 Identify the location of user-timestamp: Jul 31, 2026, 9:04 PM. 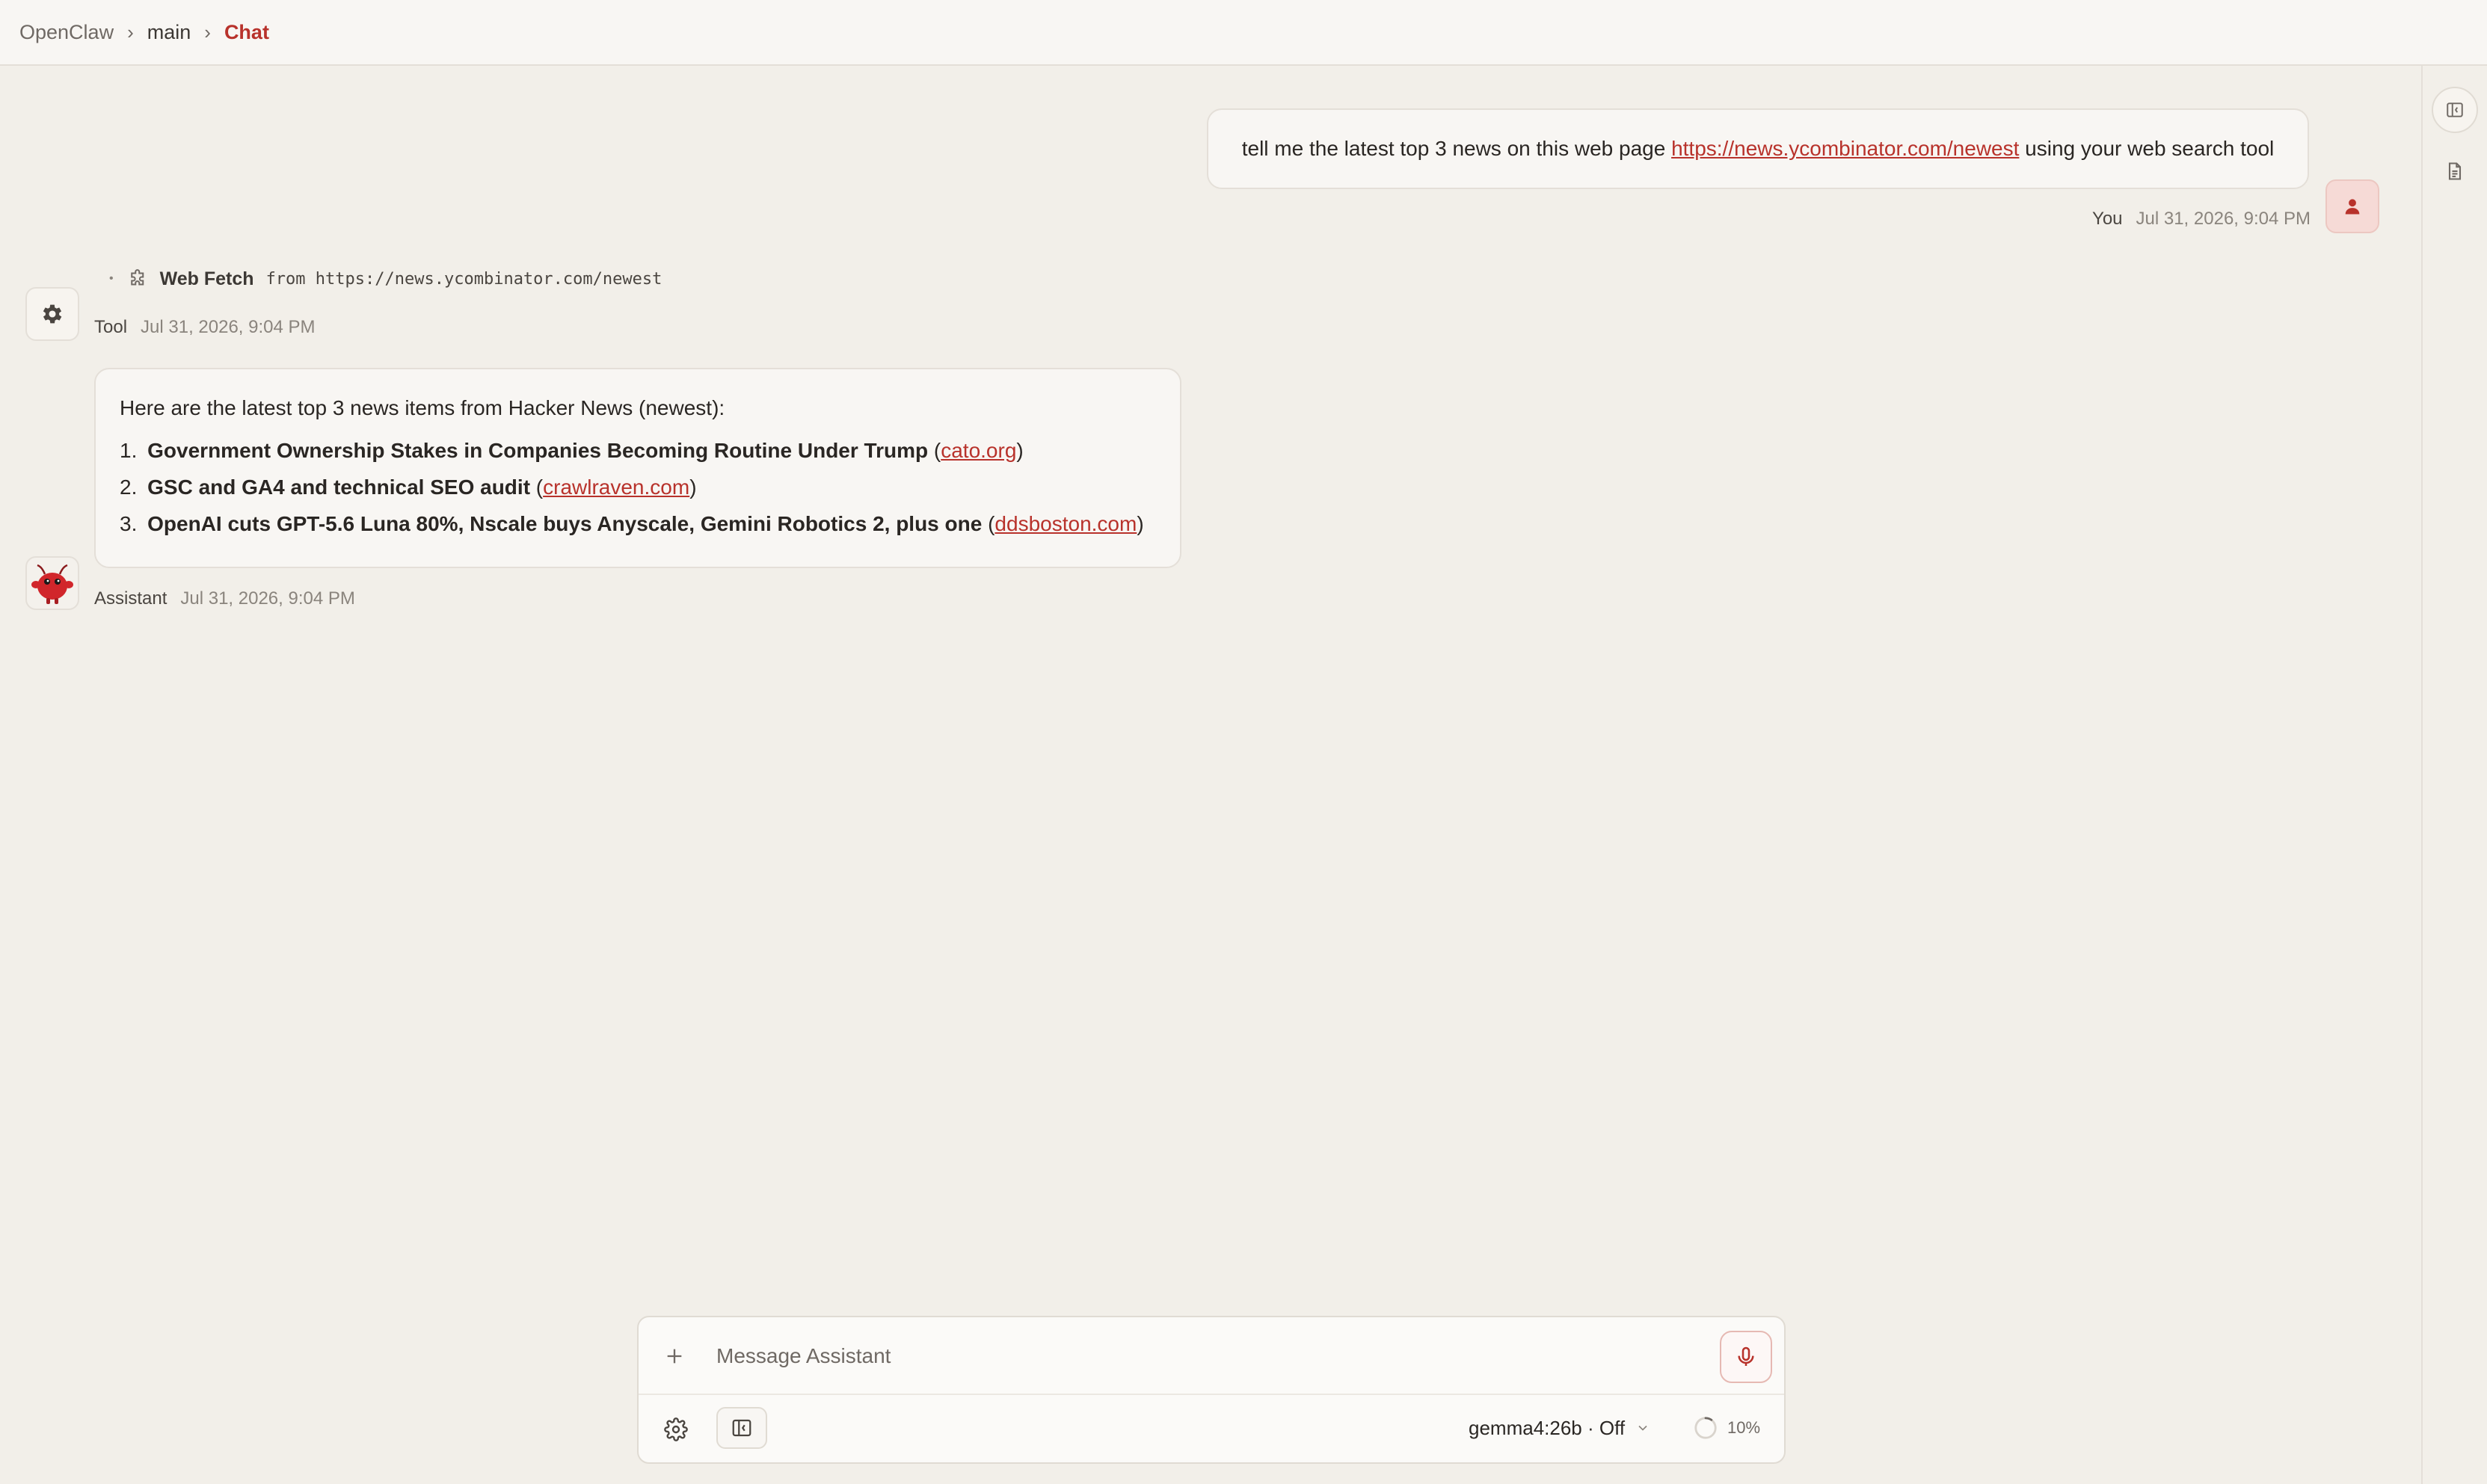
(2223, 219).